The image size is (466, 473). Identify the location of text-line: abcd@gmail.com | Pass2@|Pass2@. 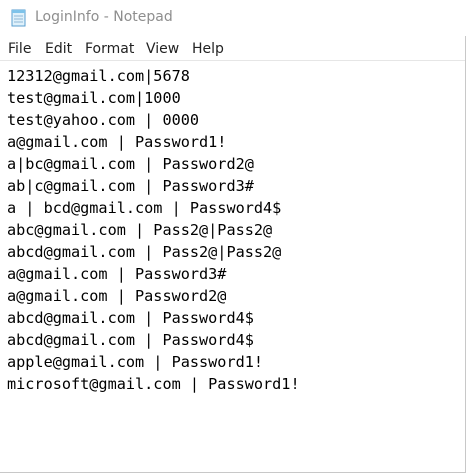
(144, 252).